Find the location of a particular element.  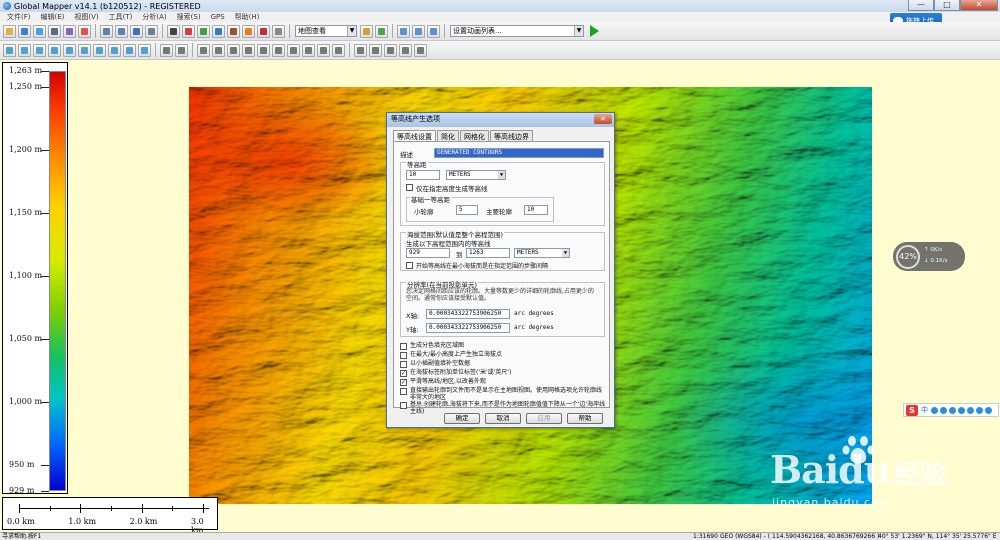

close-button: ✕ is located at coordinates (979, 5).